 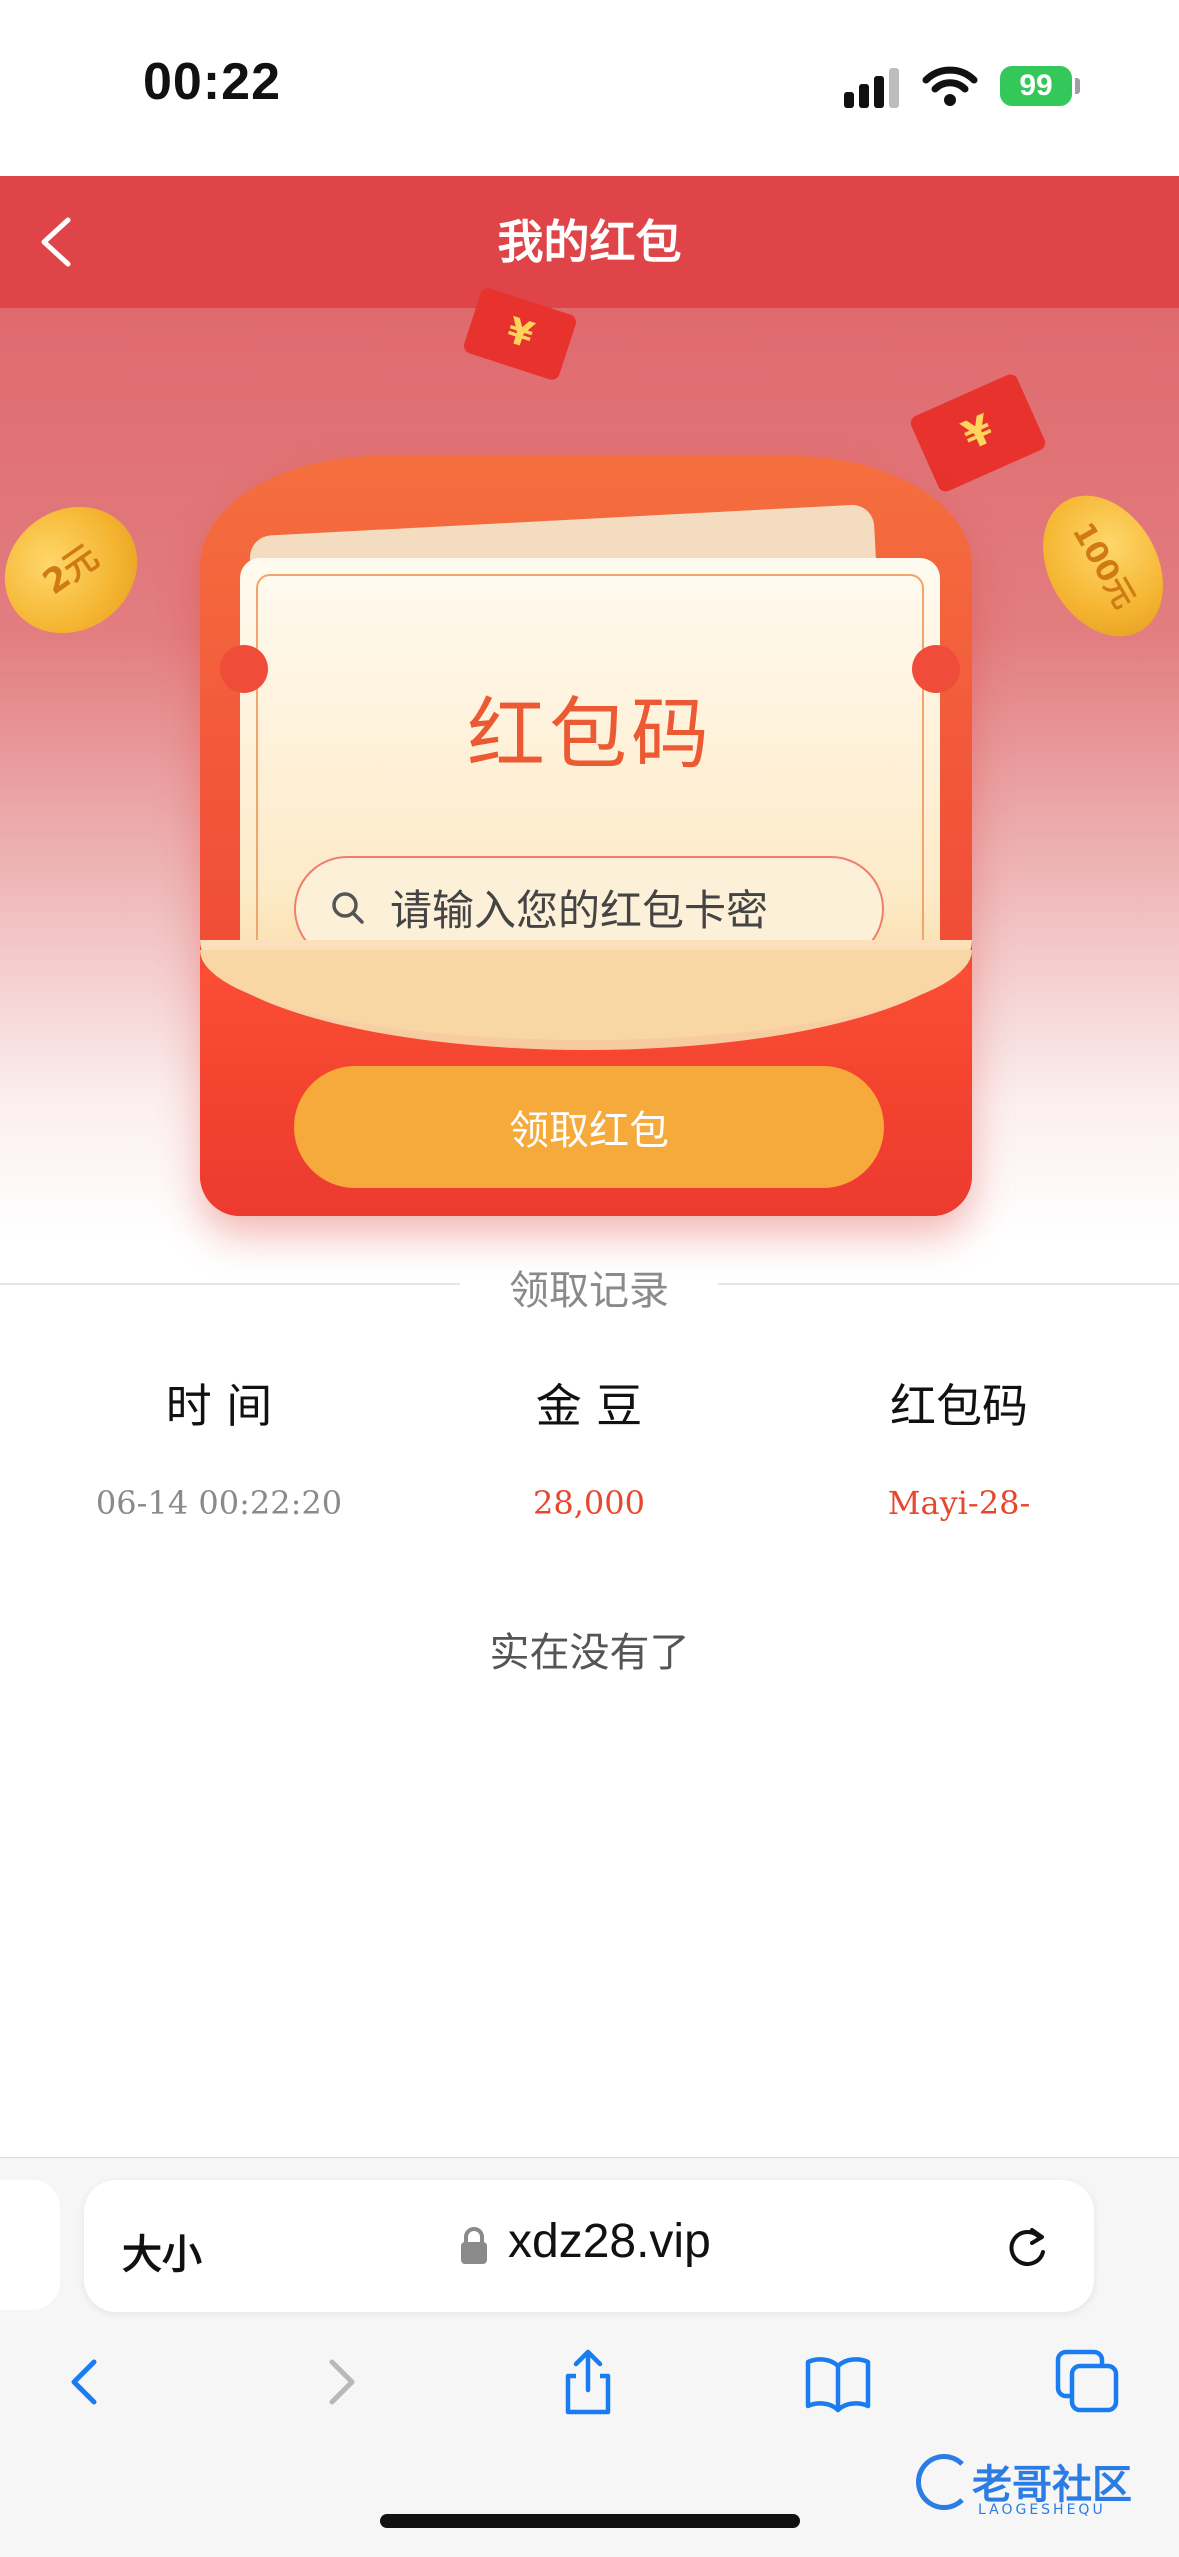 I want to click on search-icon, so click(x=348, y=908).